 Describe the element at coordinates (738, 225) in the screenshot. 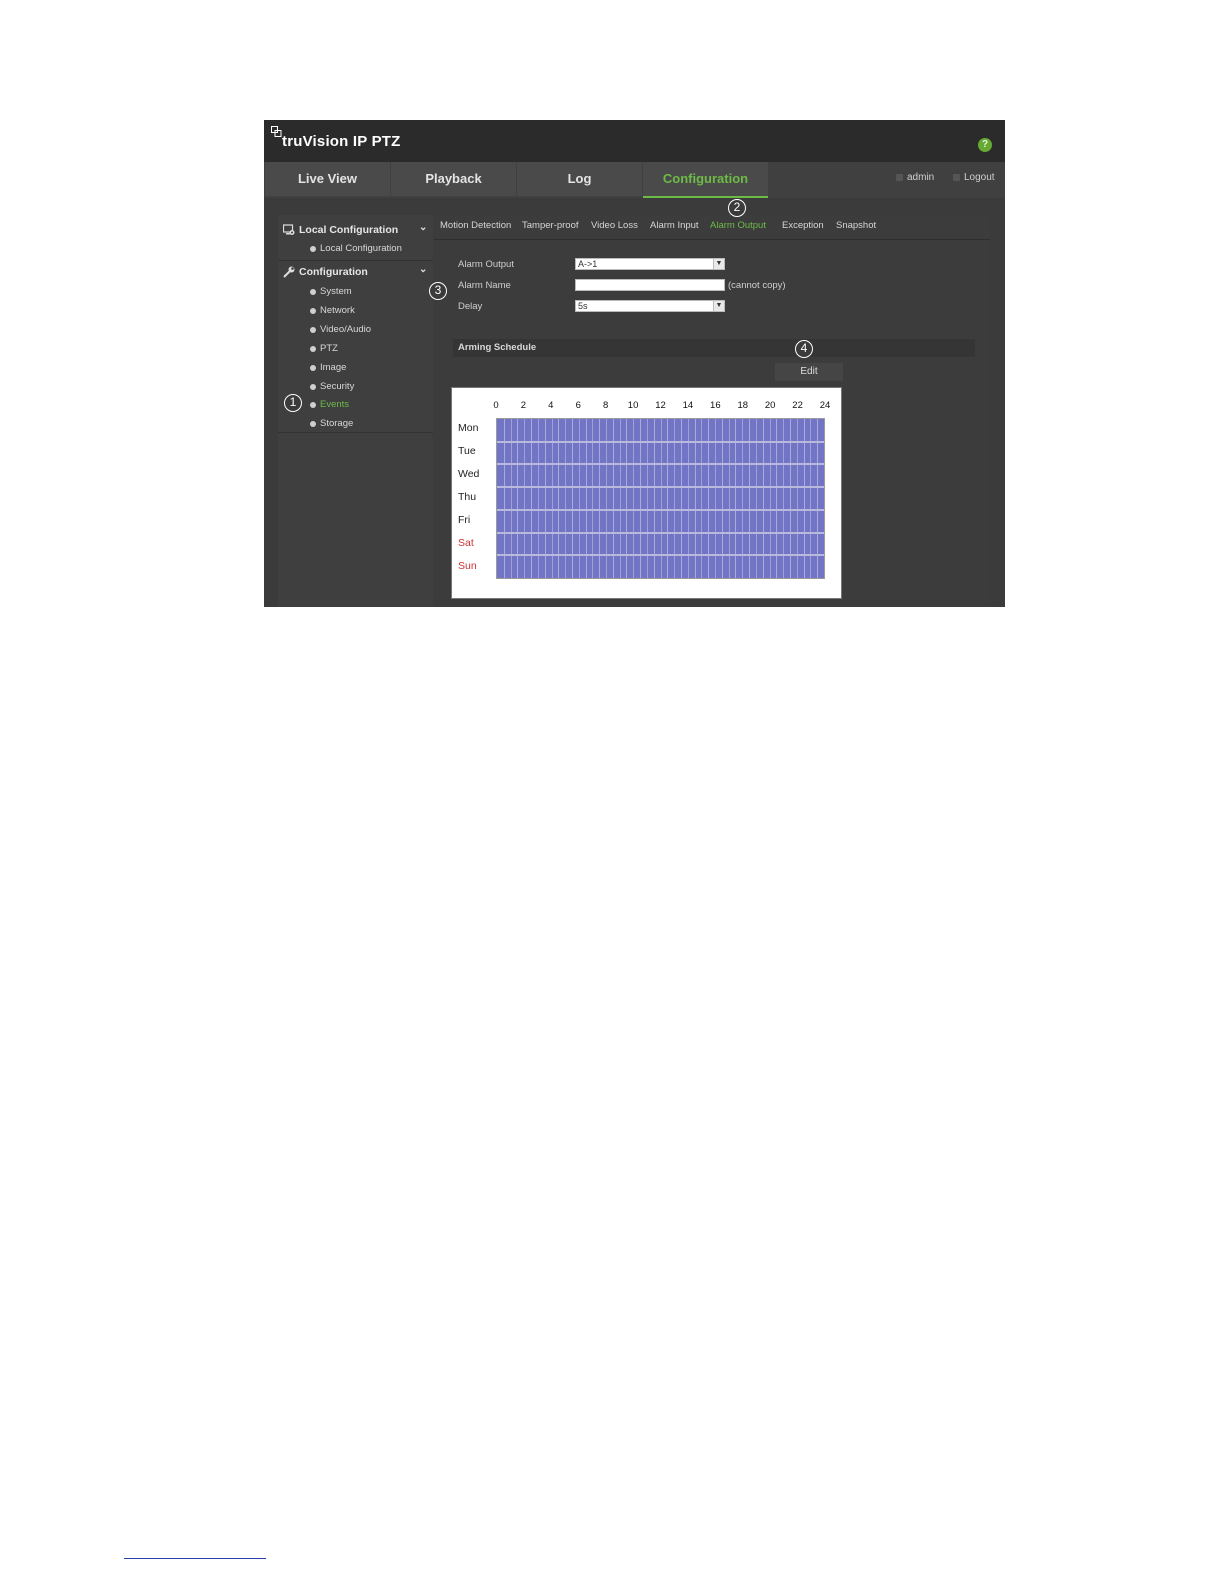

I see `subtab-alarm-output: Alarm Output` at that location.